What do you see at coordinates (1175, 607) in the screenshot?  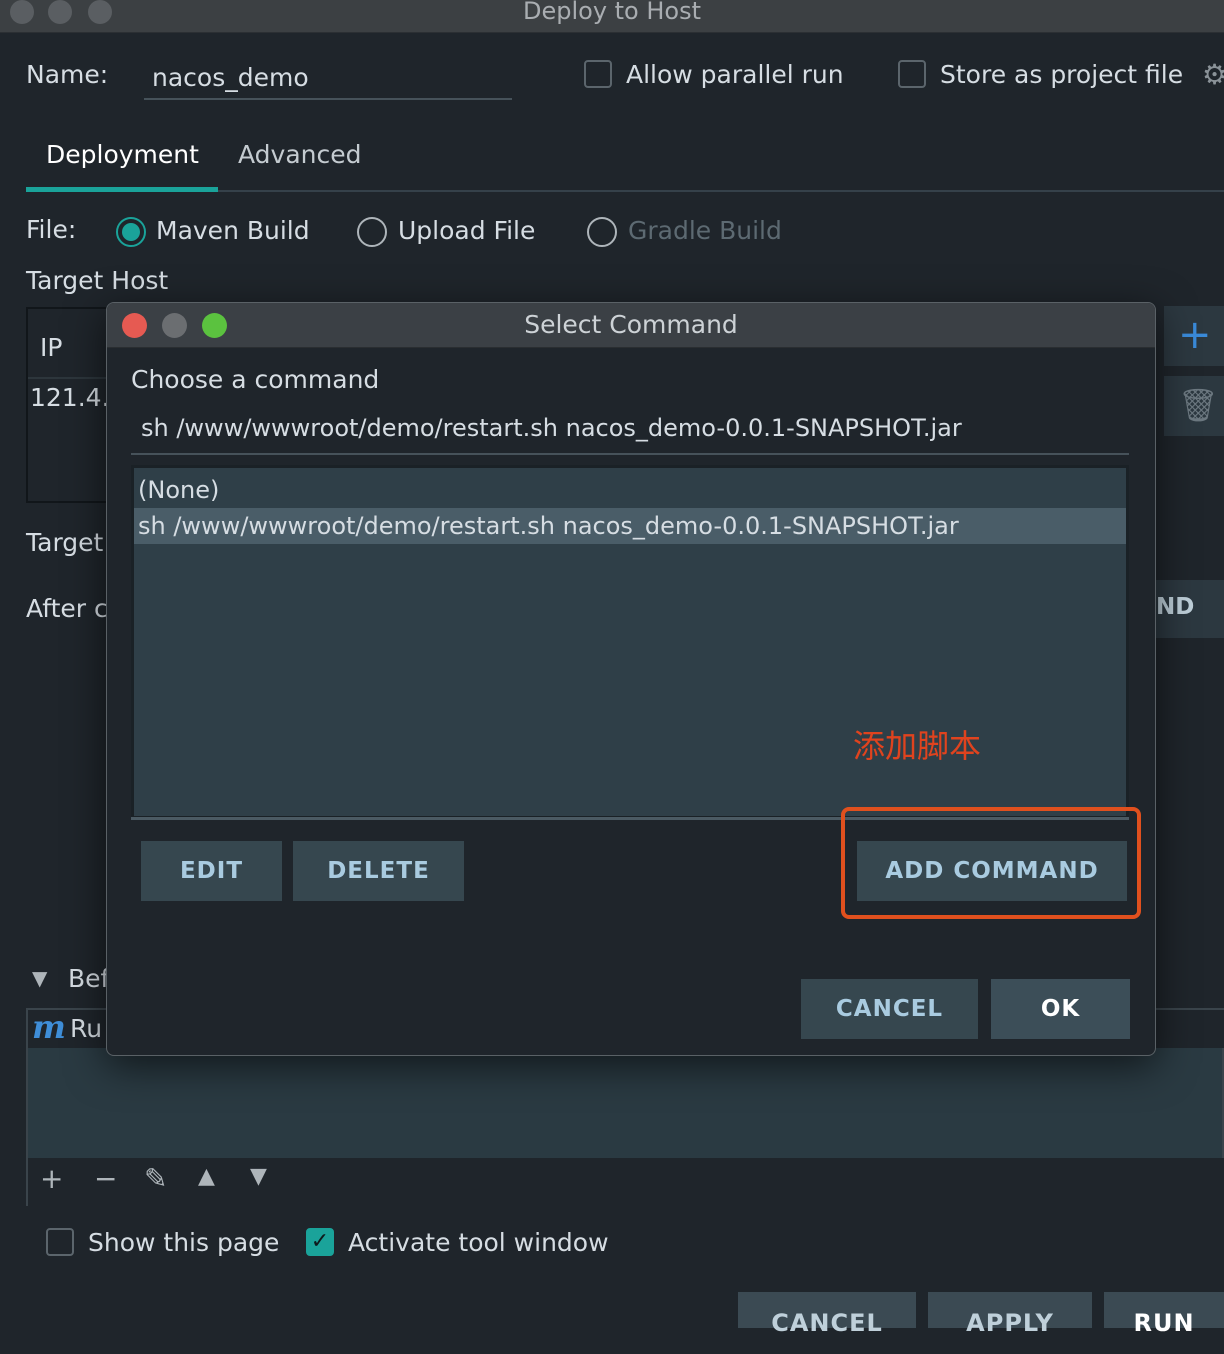 I see `add-command-partial-label: ND` at bounding box center [1175, 607].